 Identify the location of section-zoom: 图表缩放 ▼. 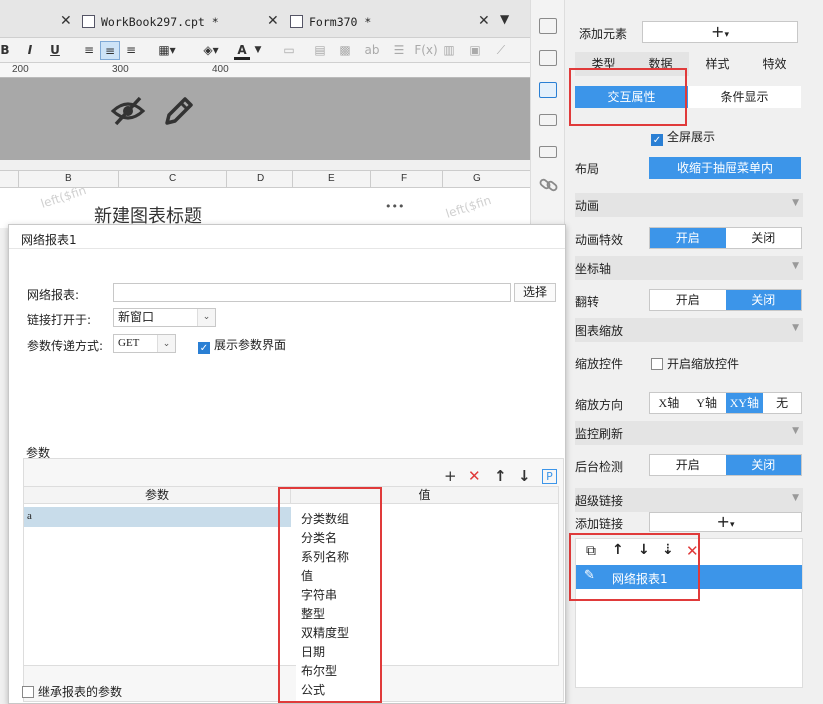
(689, 330).